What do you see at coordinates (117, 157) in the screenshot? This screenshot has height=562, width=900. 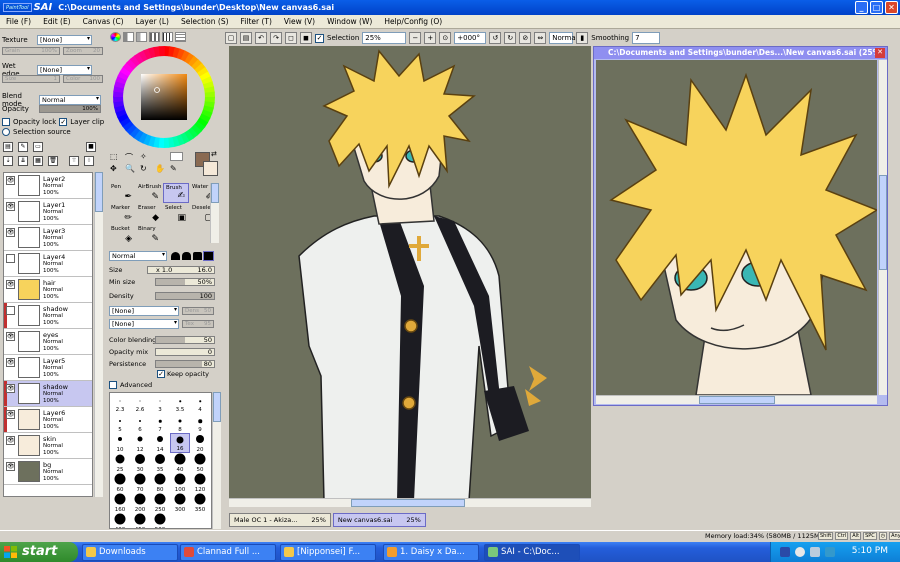 I see `rect-select-icon: ⬚` at bounding box center [117, 157].